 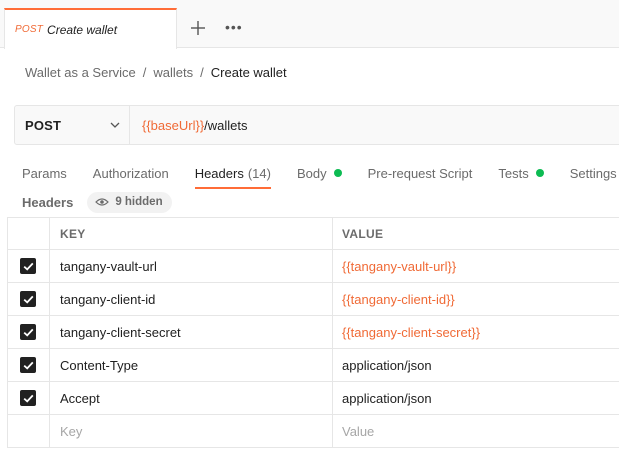 I want to click on tab-headers-label: Headers, so click(x=219, y=173).